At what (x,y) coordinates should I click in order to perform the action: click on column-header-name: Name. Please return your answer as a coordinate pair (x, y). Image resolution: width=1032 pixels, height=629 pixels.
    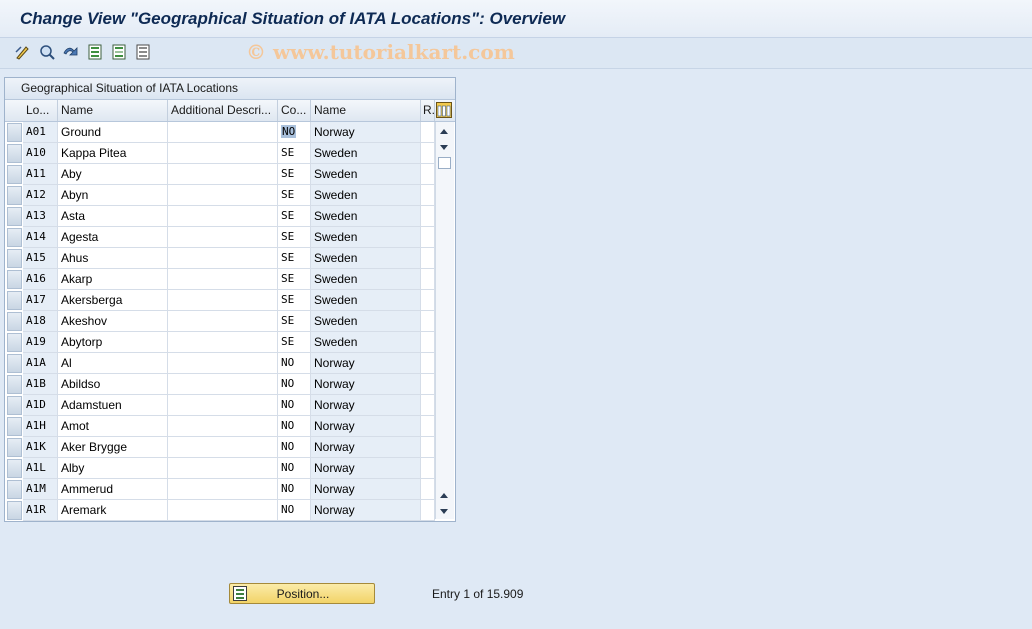
    Looking at the image, I should click on (113, 110).